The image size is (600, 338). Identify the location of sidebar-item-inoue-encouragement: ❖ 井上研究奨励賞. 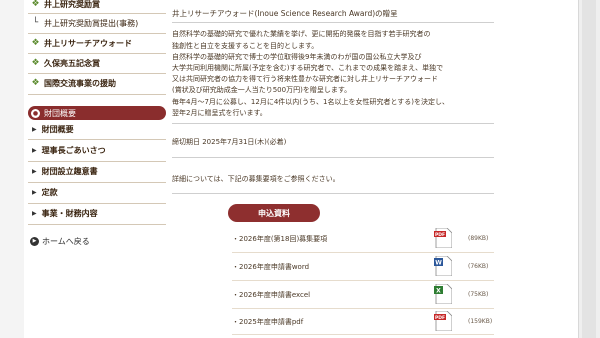
(97, 7).